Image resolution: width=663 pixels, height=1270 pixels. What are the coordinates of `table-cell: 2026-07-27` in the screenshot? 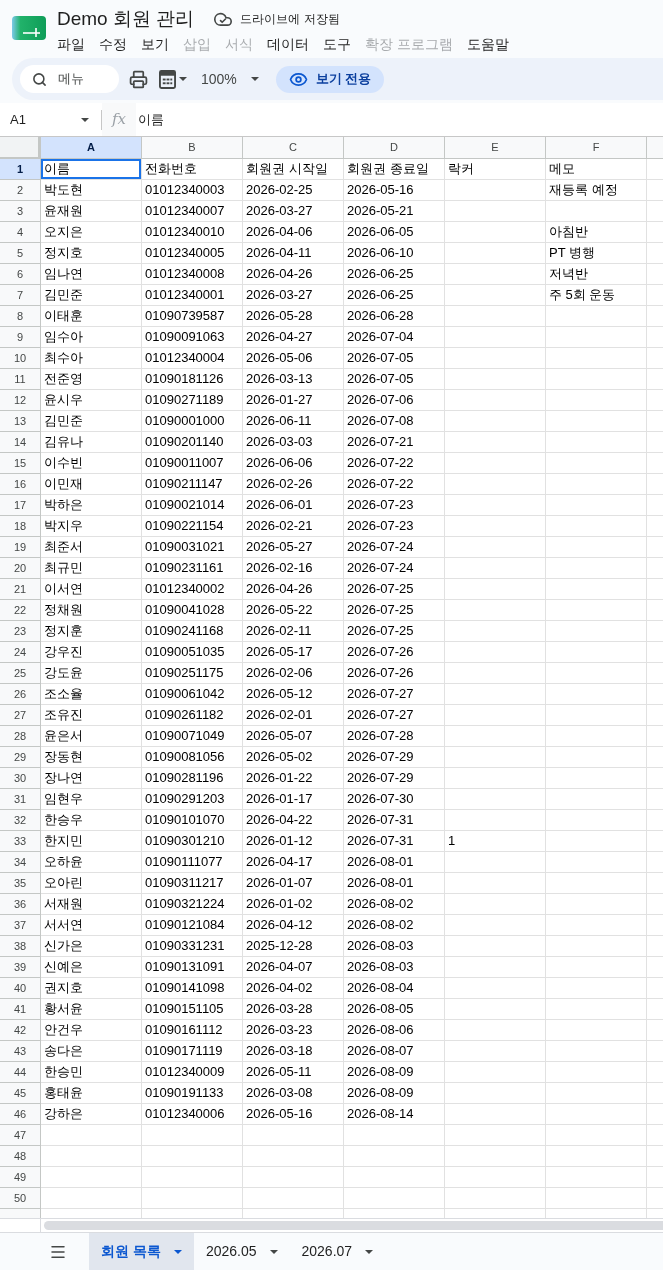 It's located at (394, 694).